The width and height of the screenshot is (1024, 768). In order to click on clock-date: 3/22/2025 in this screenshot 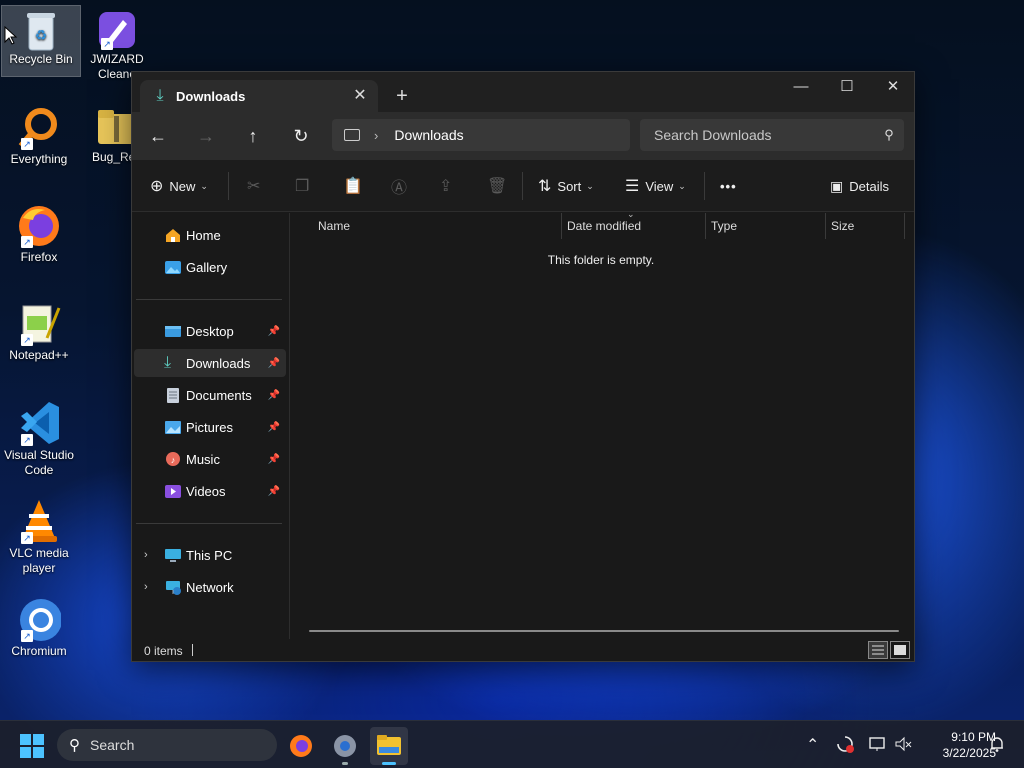, I will do `click(969, 753)`.